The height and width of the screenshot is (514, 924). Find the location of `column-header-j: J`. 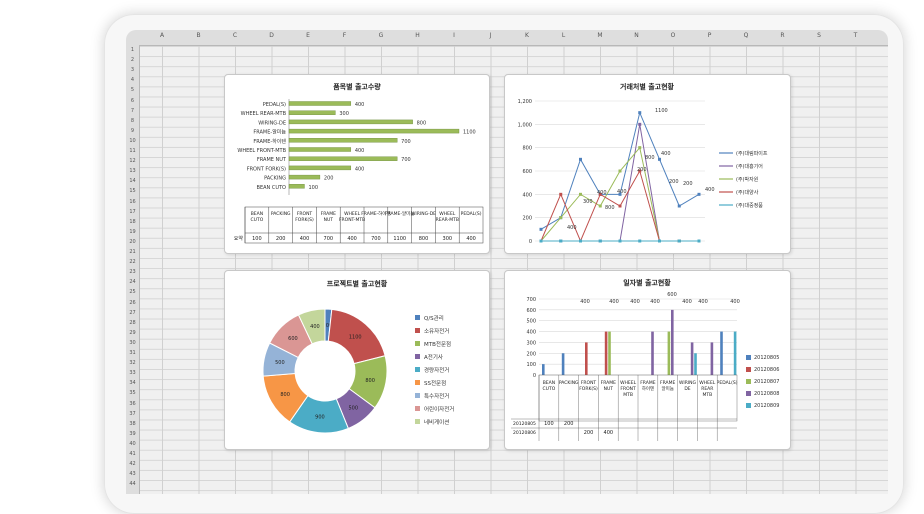

column-header-j: J is located at coordinates (491, 35).